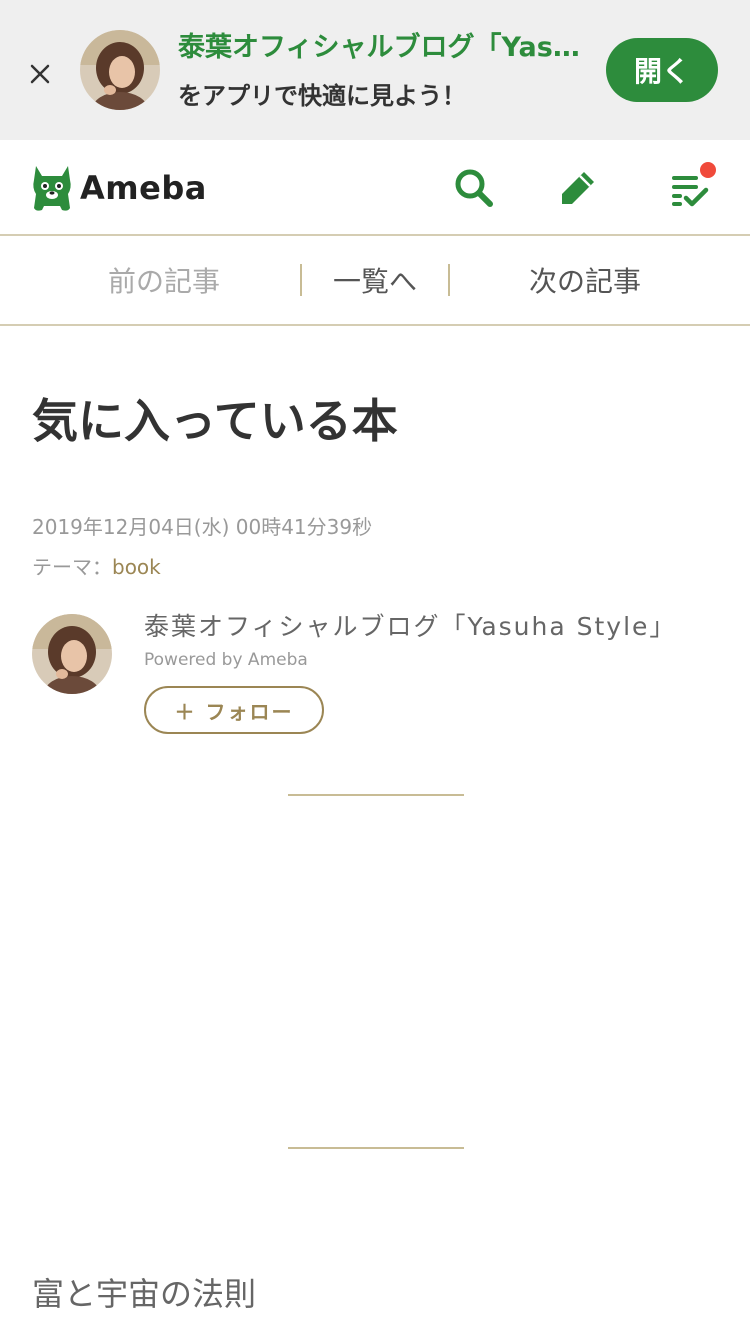  I want to click on checklist-icon, so click(692, 186).